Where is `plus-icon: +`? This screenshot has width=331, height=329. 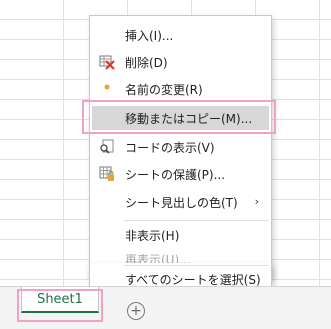
plus-icon: + is located at coordinates (136, 311).